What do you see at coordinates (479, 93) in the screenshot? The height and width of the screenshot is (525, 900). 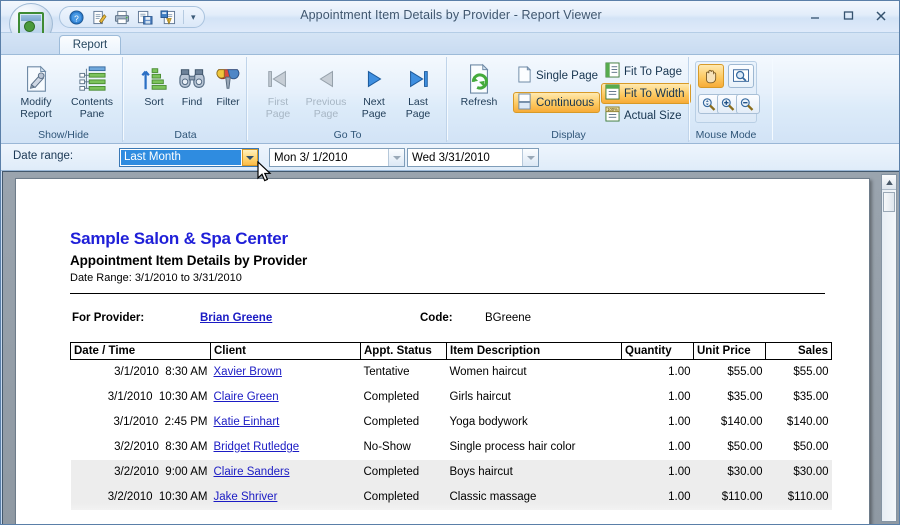 I see `refresh-button: Refresh` at bounding box center [479, 93].